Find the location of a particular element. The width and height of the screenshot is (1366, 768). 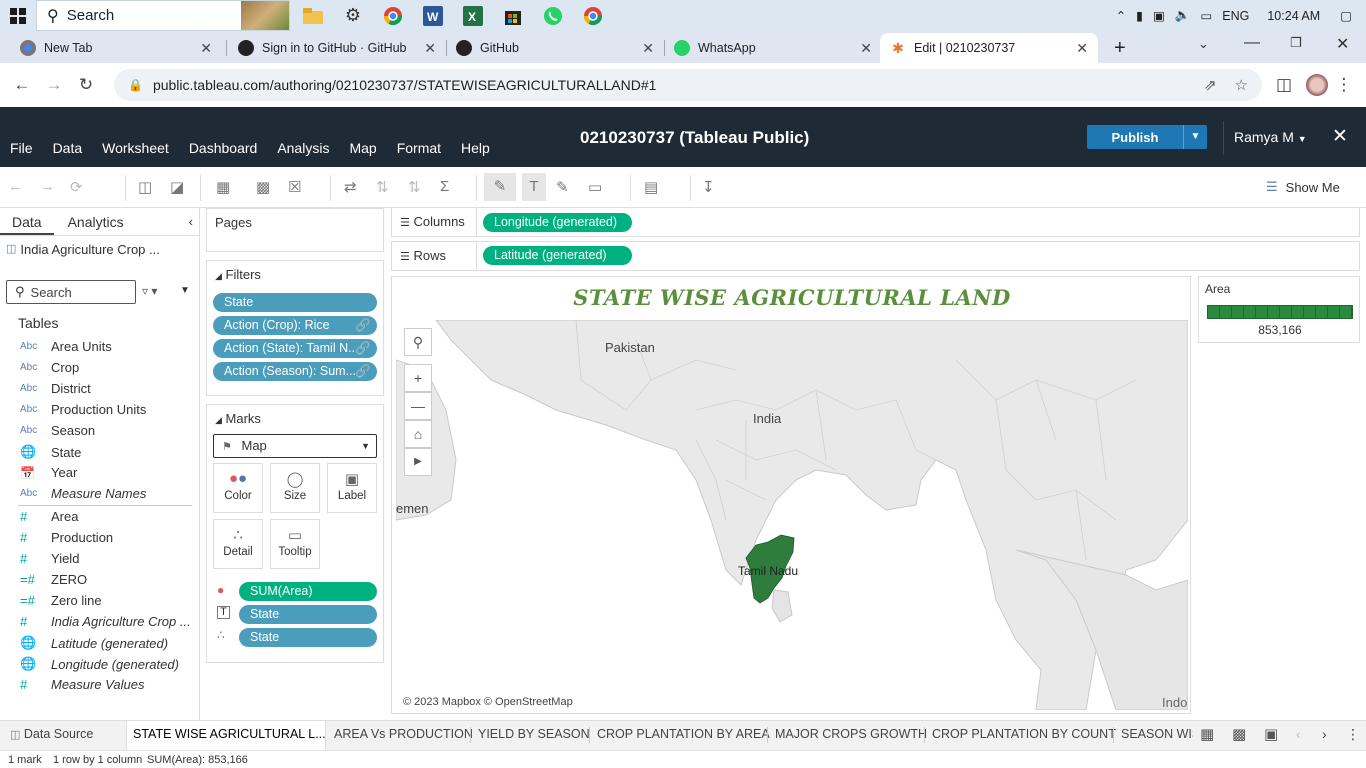

sheet-list-icon: ⋮ is located at coordinates (1353, 734).